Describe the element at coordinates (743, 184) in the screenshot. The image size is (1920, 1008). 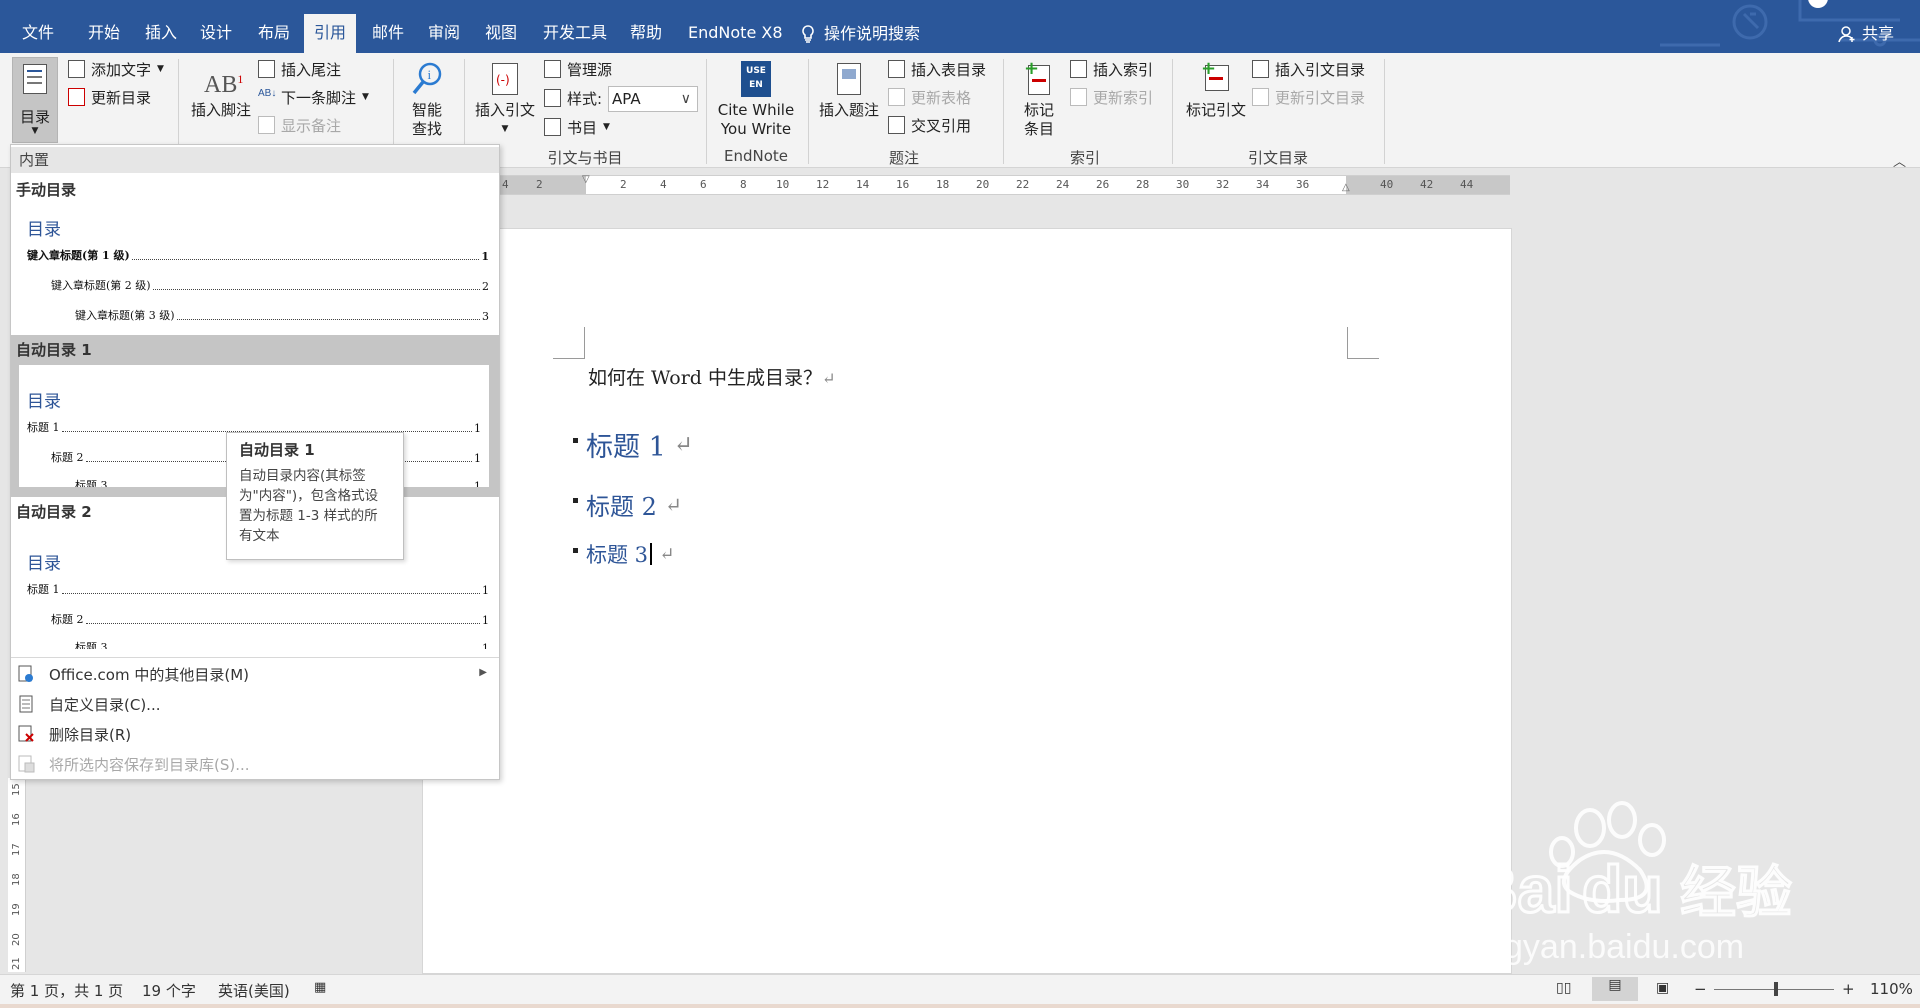
I see `ruler-tick: 8` at that location.